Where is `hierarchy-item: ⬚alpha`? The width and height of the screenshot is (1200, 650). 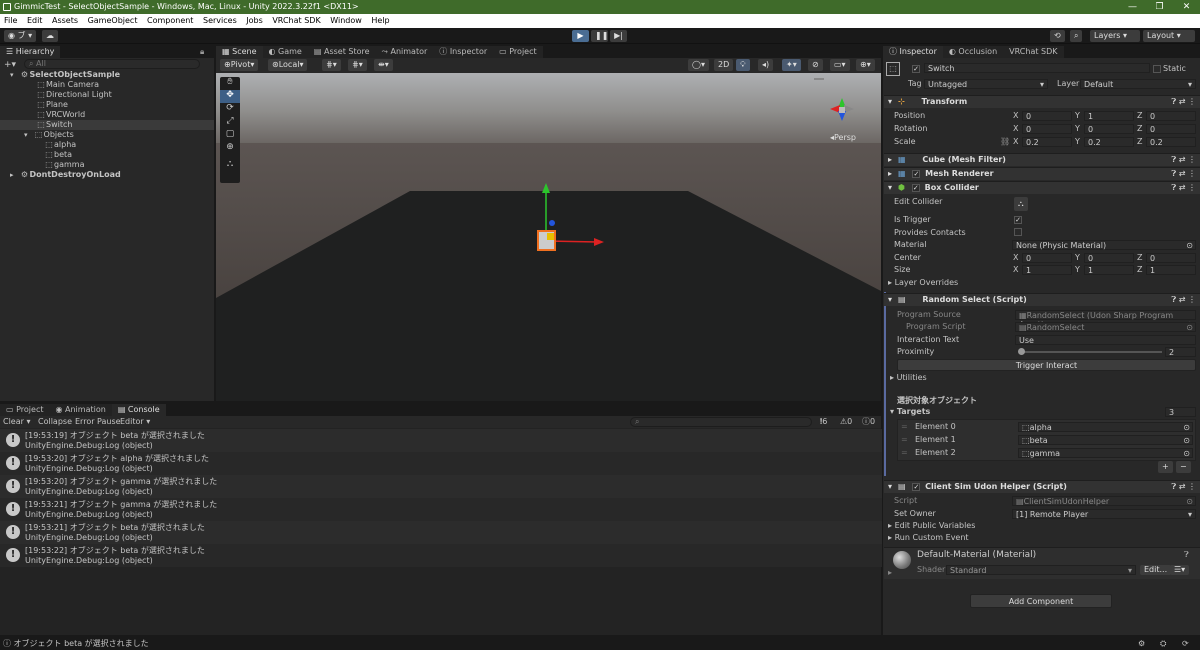
hierarchy-item: ⬚alpha is located at coordinates (107, 145).